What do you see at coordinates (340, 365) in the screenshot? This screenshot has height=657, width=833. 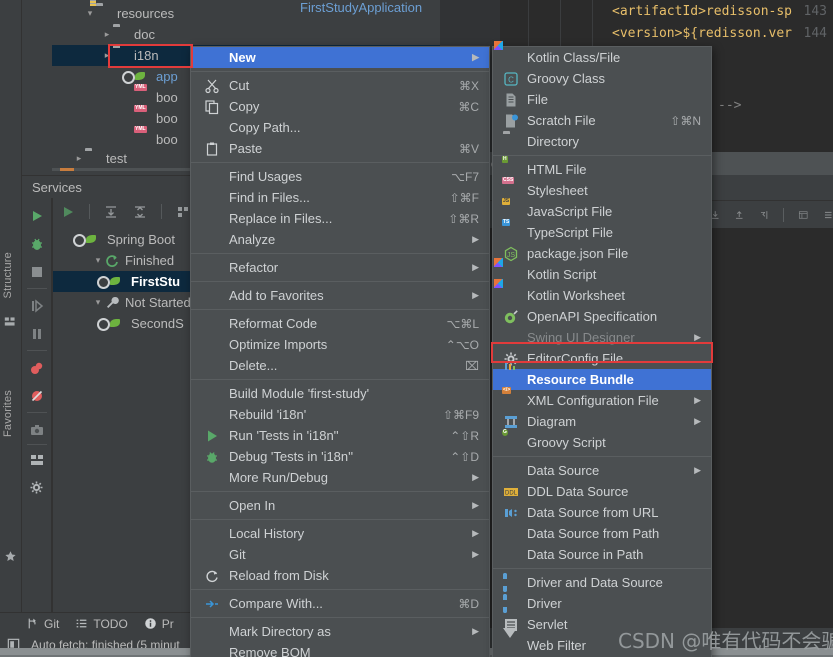 I see `menu-item-delete: Delete... ⌧` at bounding box center [340, 365].